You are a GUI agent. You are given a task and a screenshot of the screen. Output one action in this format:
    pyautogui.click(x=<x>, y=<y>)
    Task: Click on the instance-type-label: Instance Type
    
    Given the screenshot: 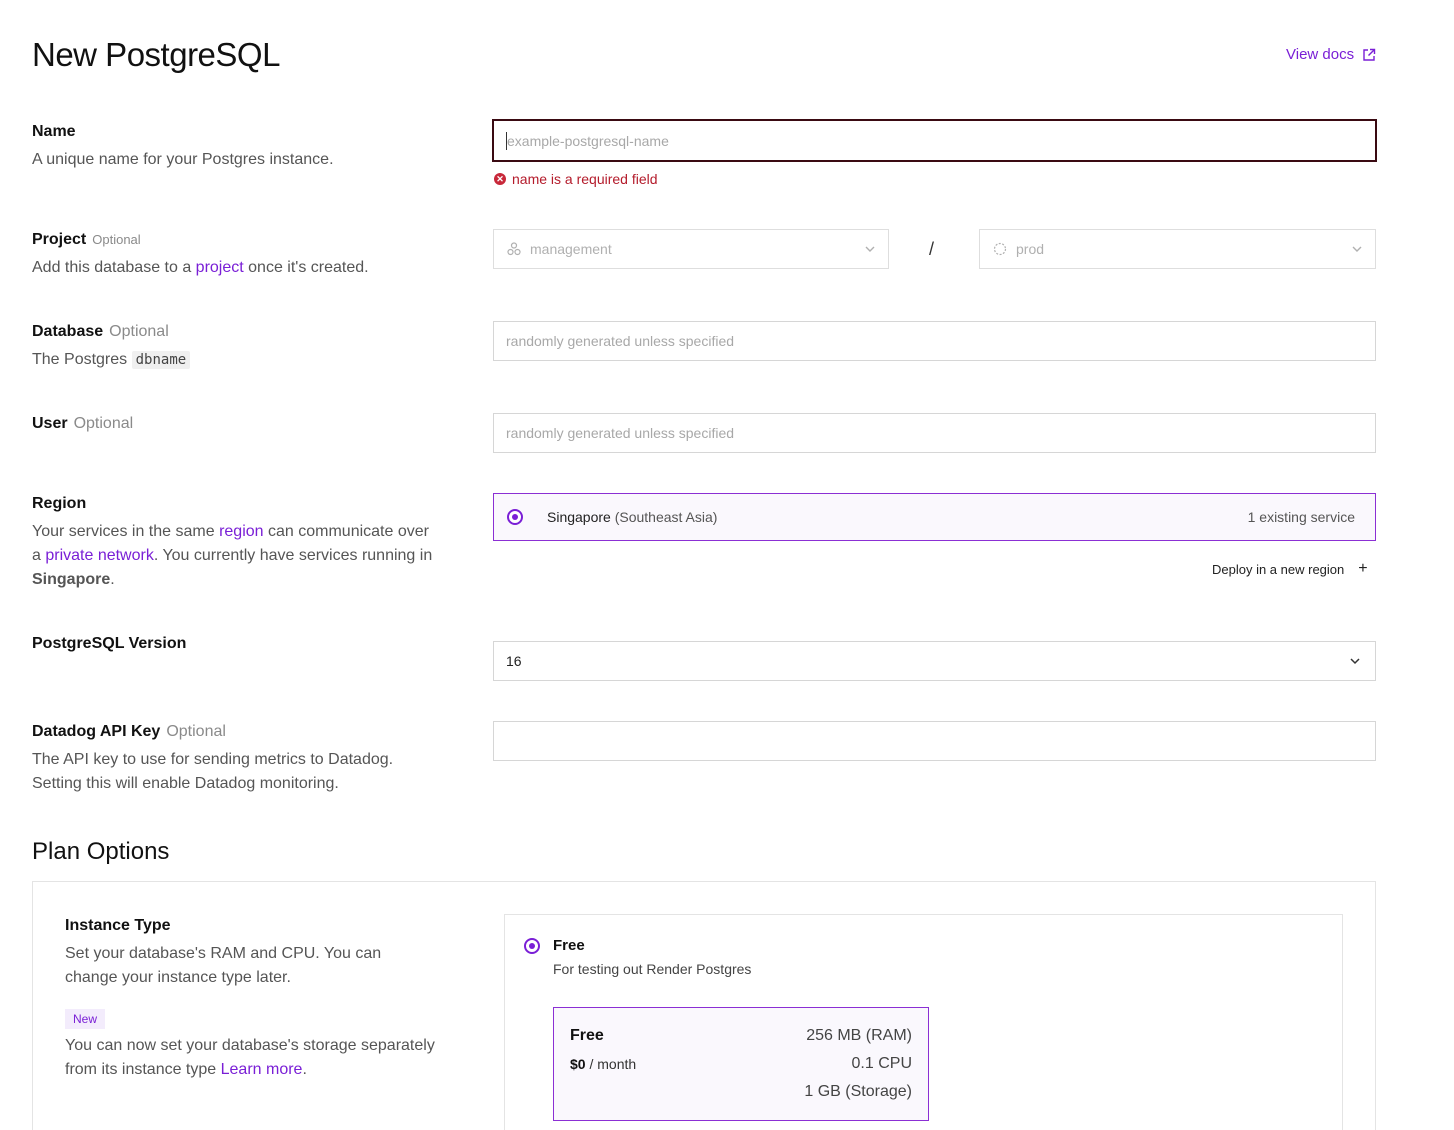 What is the action you would take?
    pyautogui.click(x=118, y=925)
    